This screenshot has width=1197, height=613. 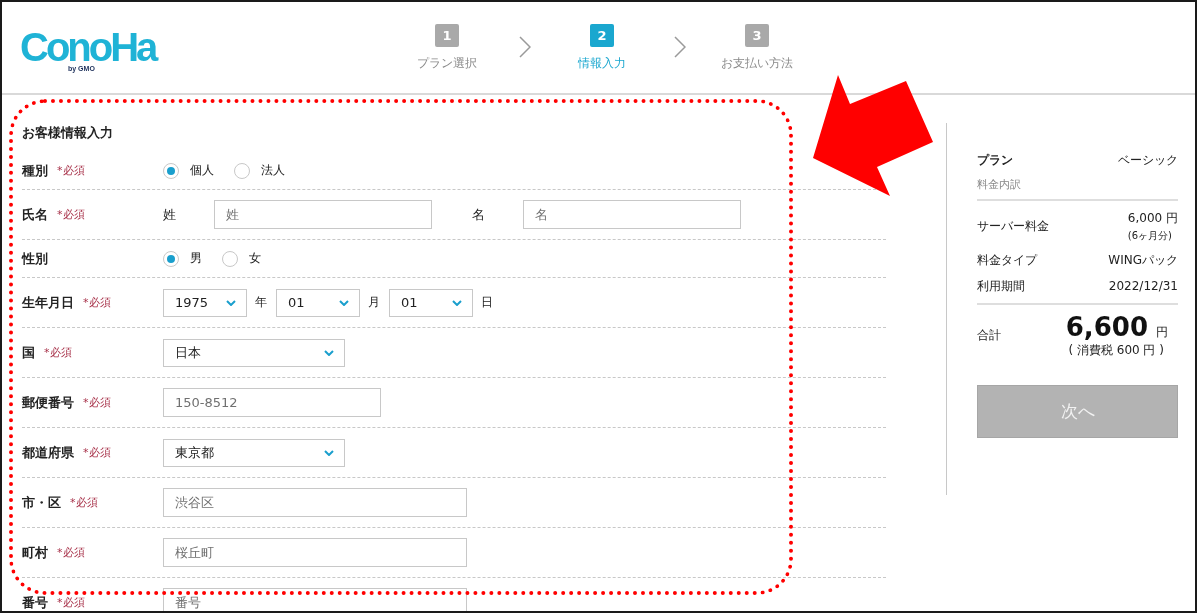 I want to click on step-number: 1, so click(x=447, y=35).